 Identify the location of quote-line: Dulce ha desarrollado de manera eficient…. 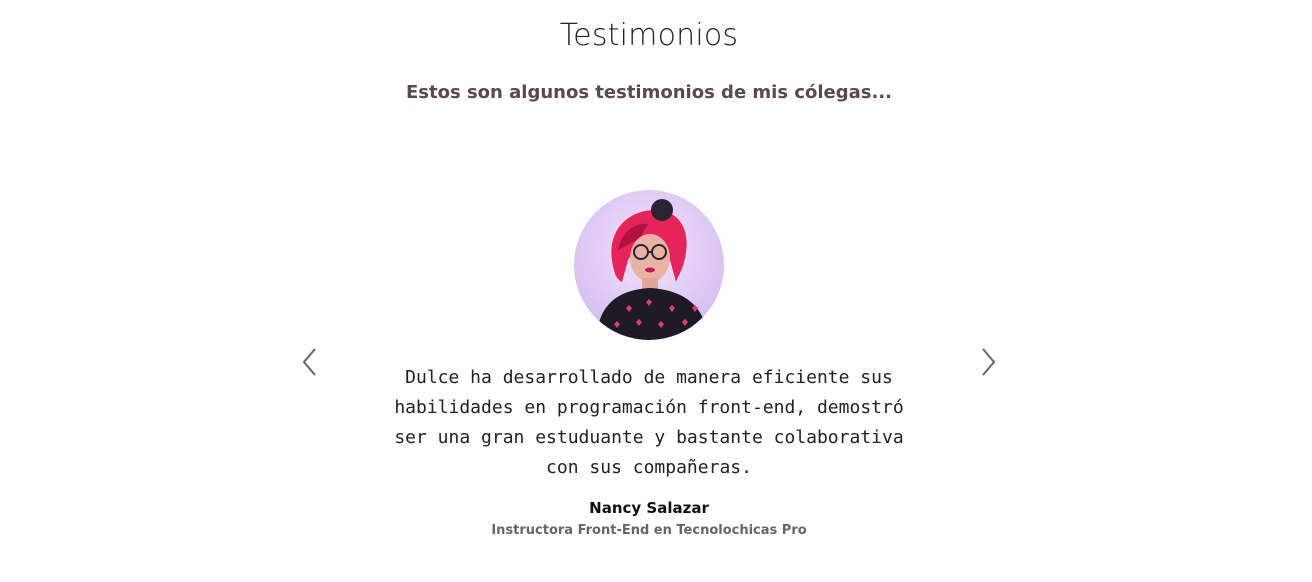
(649, 377).